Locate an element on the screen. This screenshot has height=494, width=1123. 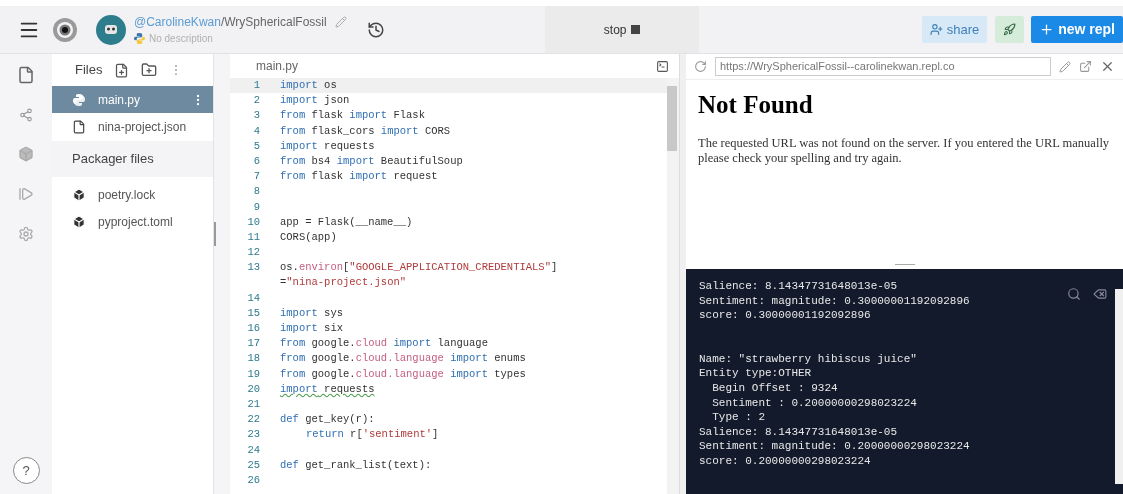
external-link-icon is located at coordinates (1085, 66).